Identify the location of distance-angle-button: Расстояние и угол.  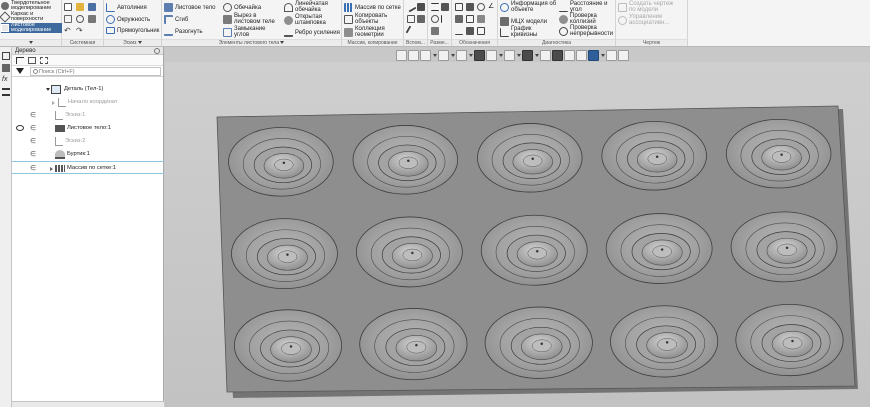
(588, 7).